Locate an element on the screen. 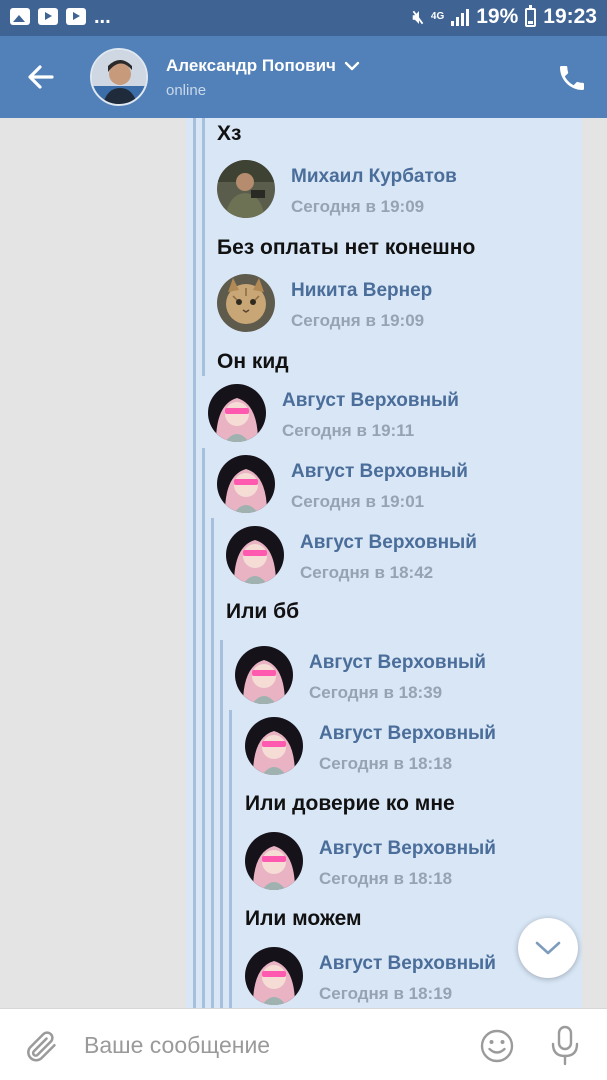 This screenshot has width=607, height=1080. message-time: Сегодня в 19:11 is located at coordinates (348, 430).